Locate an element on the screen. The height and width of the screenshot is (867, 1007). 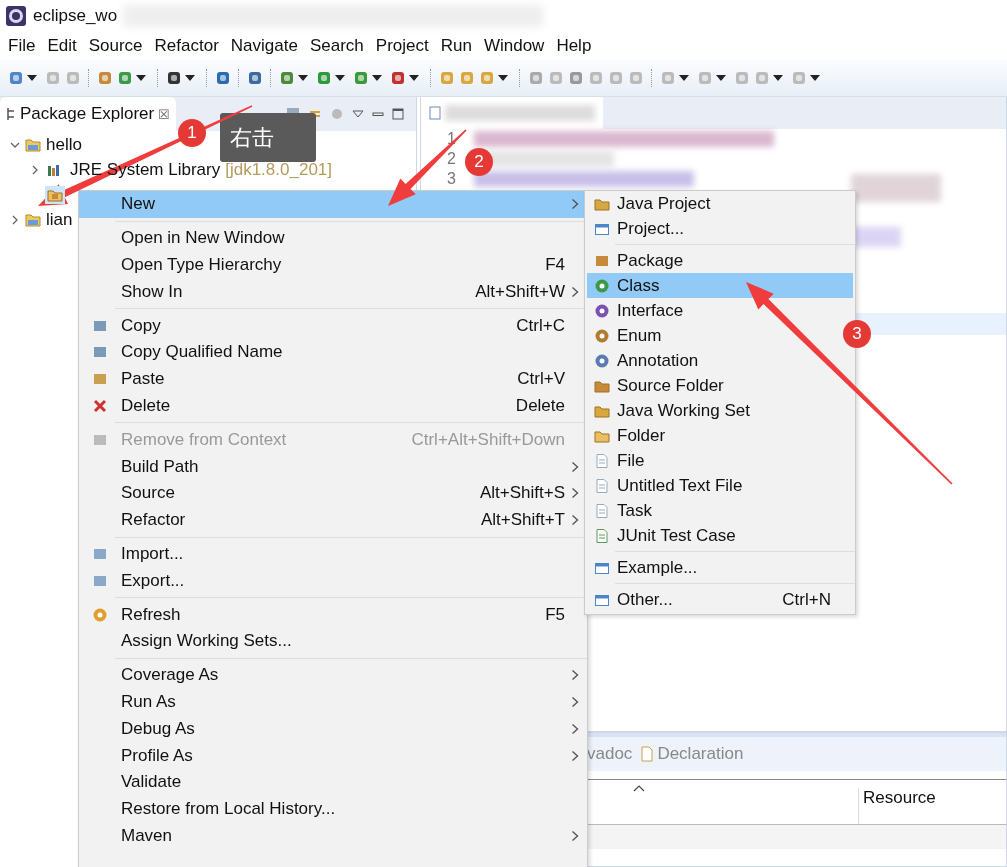
view-menu-icon is located at coordinates (358, 114).